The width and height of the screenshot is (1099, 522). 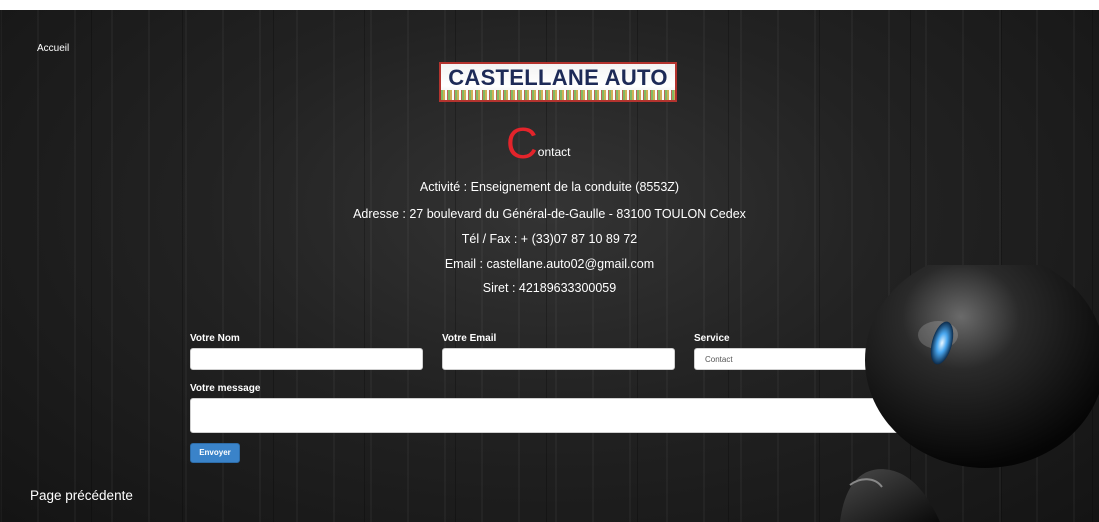 I want to click on home-link: Accueil, so click(x=53, y=48).